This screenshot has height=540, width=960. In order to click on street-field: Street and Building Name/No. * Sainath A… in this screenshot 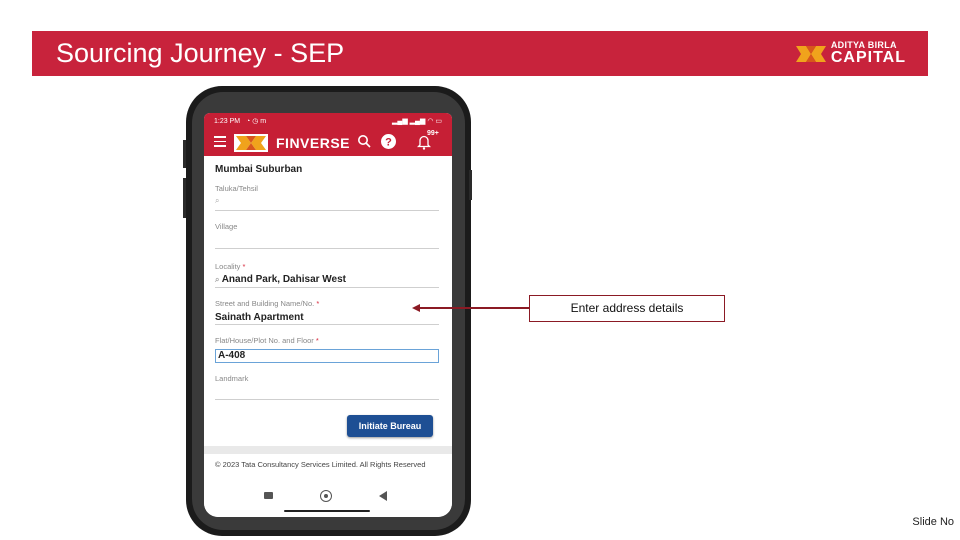, I will do `click(327, 312)`.